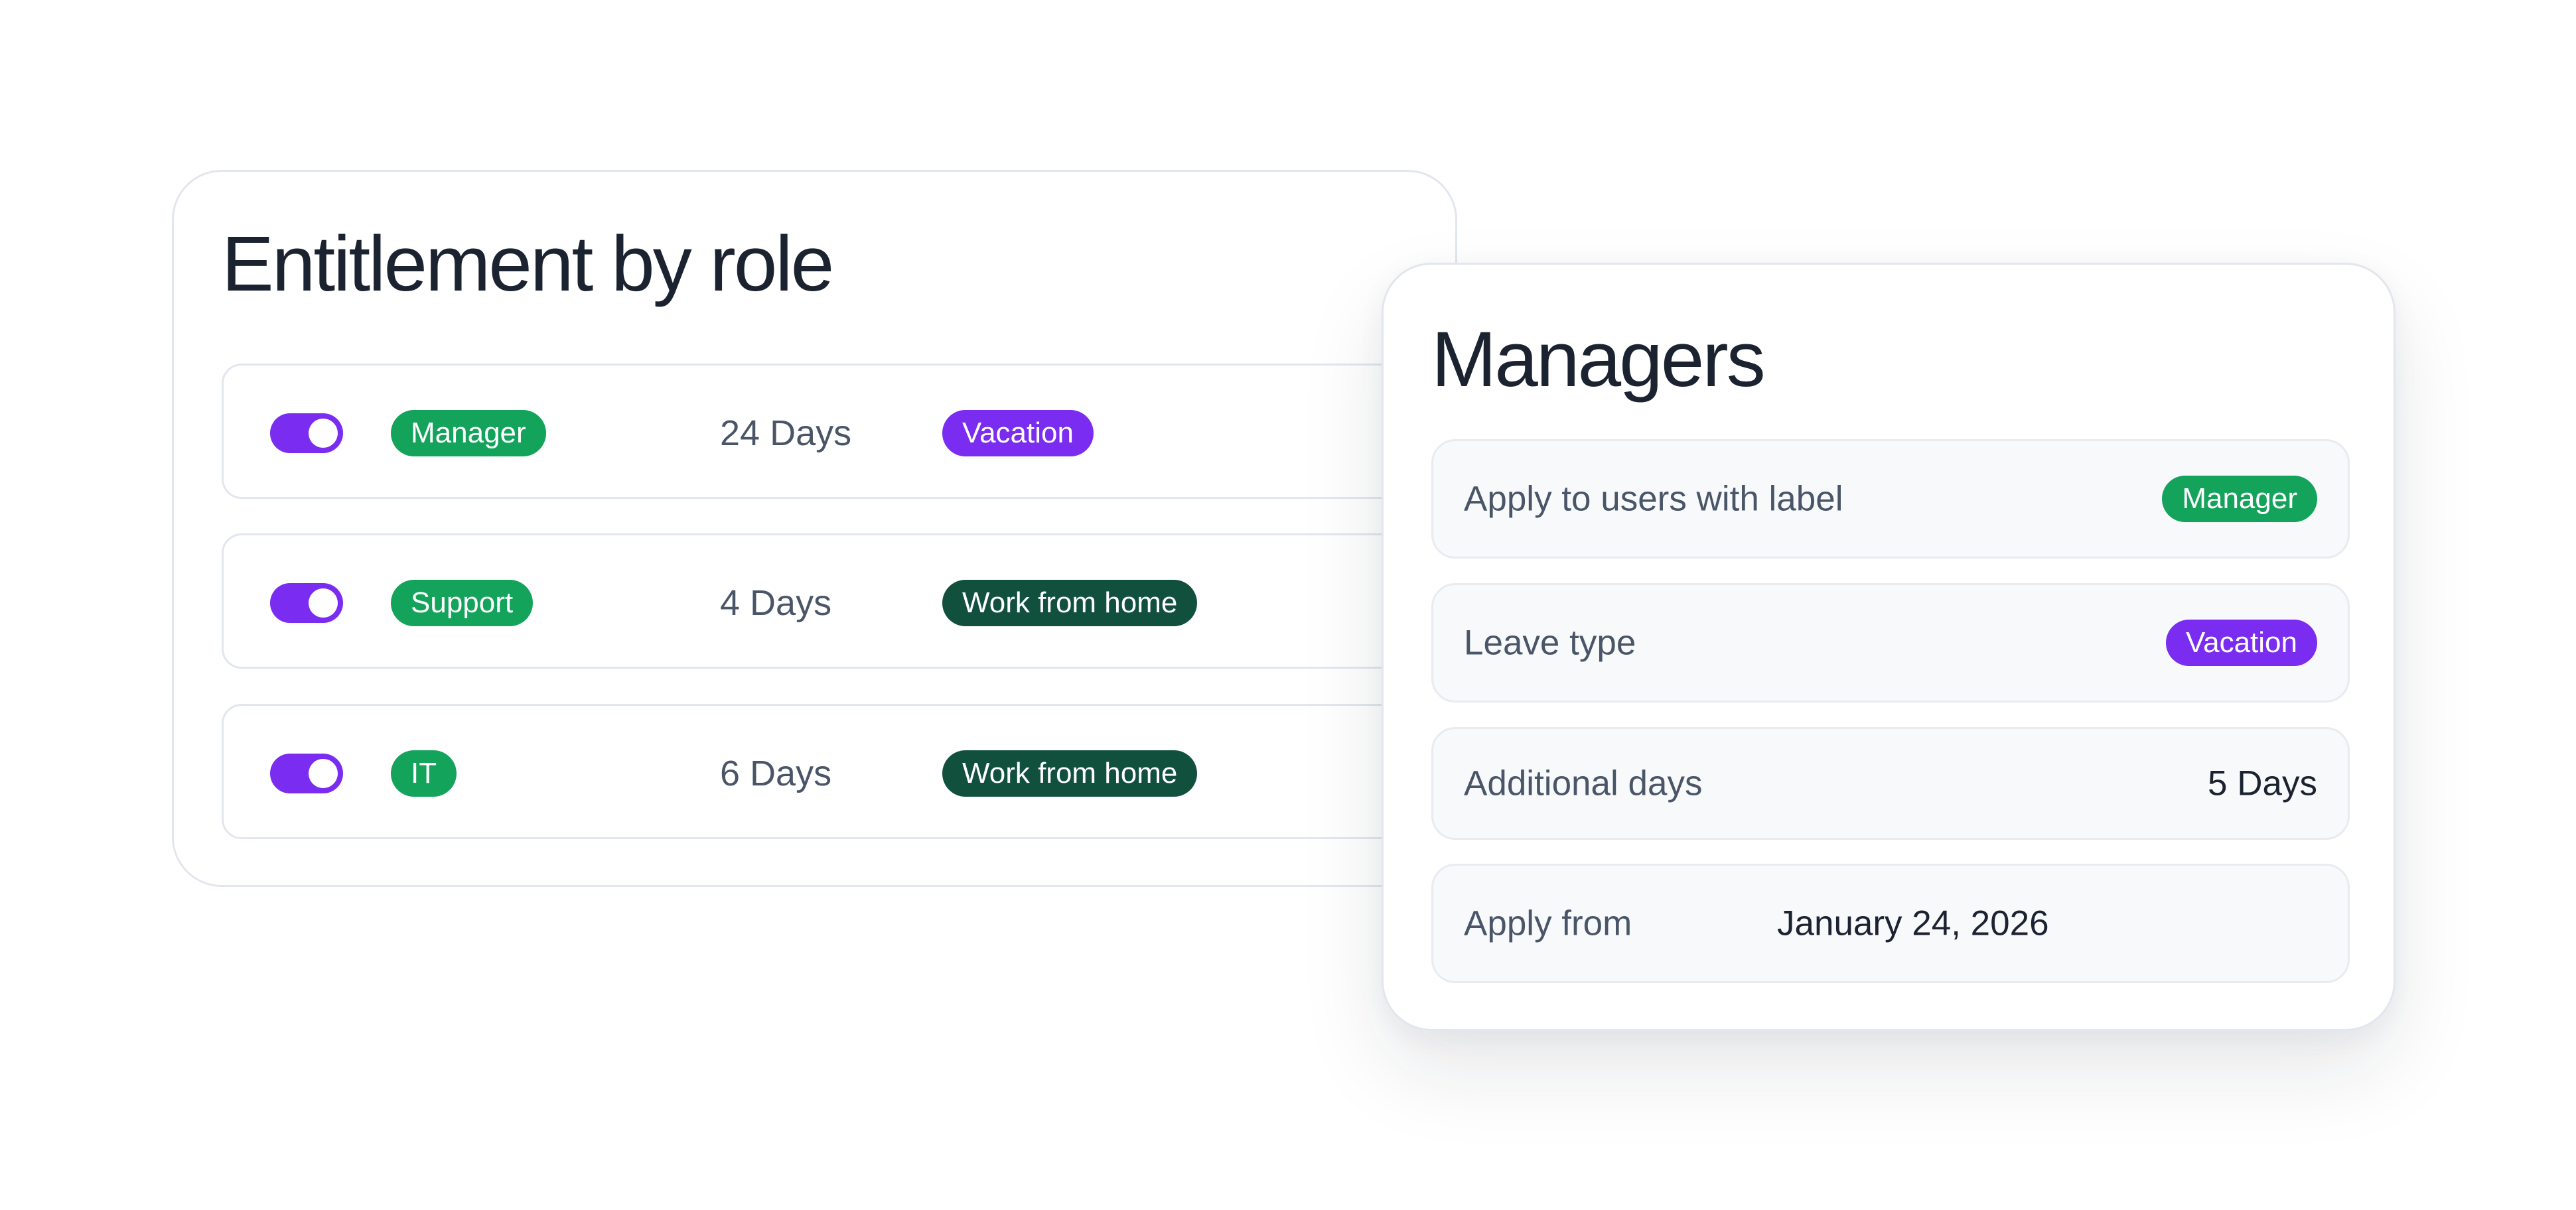  What do you see at coordinates (1550, 643) in the screenshot?
I see `leave-type-label: Leave type` at bounding box center [1550, 643].